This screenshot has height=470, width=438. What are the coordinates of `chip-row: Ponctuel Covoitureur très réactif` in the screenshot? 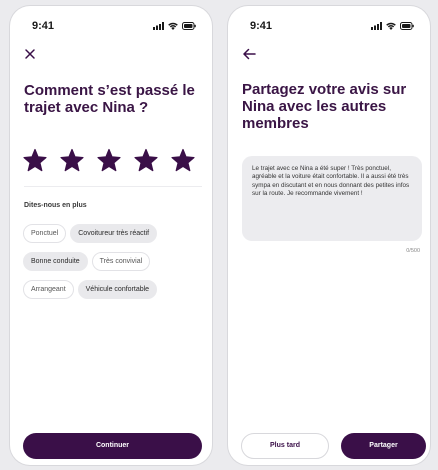 It's located at (115, 233).